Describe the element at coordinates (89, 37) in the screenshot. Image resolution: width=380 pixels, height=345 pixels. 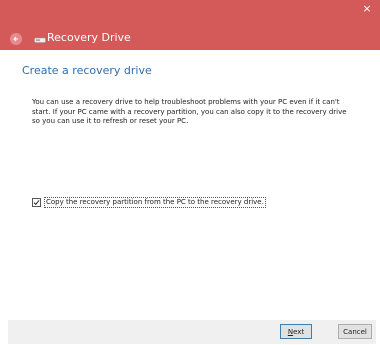
I see `window-title: Recovery Drive` at that location.